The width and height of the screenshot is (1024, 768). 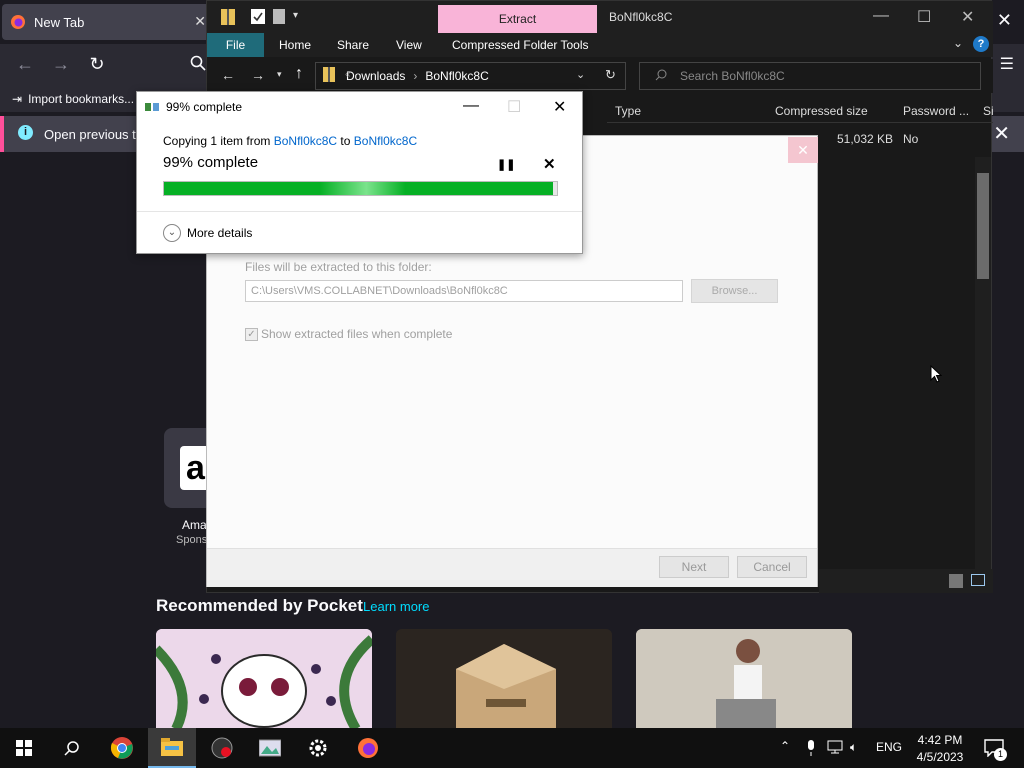 I want to click on recent-dropdown-icon: ▾, so click(x=279, y=74).